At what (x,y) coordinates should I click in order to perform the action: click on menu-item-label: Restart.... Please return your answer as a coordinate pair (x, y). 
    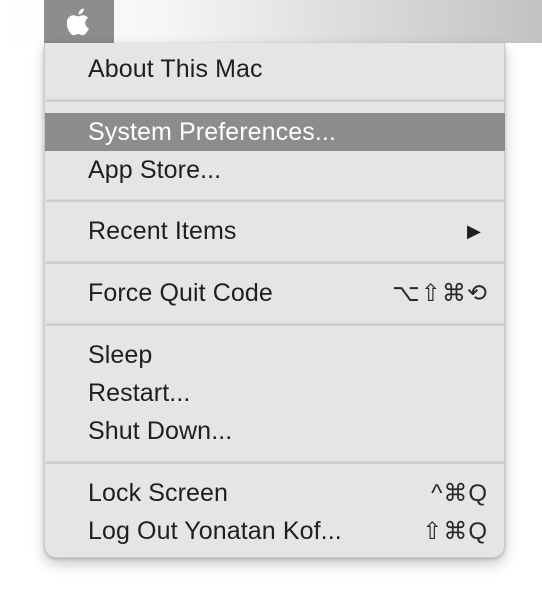
    Looking at the image, I should click on (139, 392).